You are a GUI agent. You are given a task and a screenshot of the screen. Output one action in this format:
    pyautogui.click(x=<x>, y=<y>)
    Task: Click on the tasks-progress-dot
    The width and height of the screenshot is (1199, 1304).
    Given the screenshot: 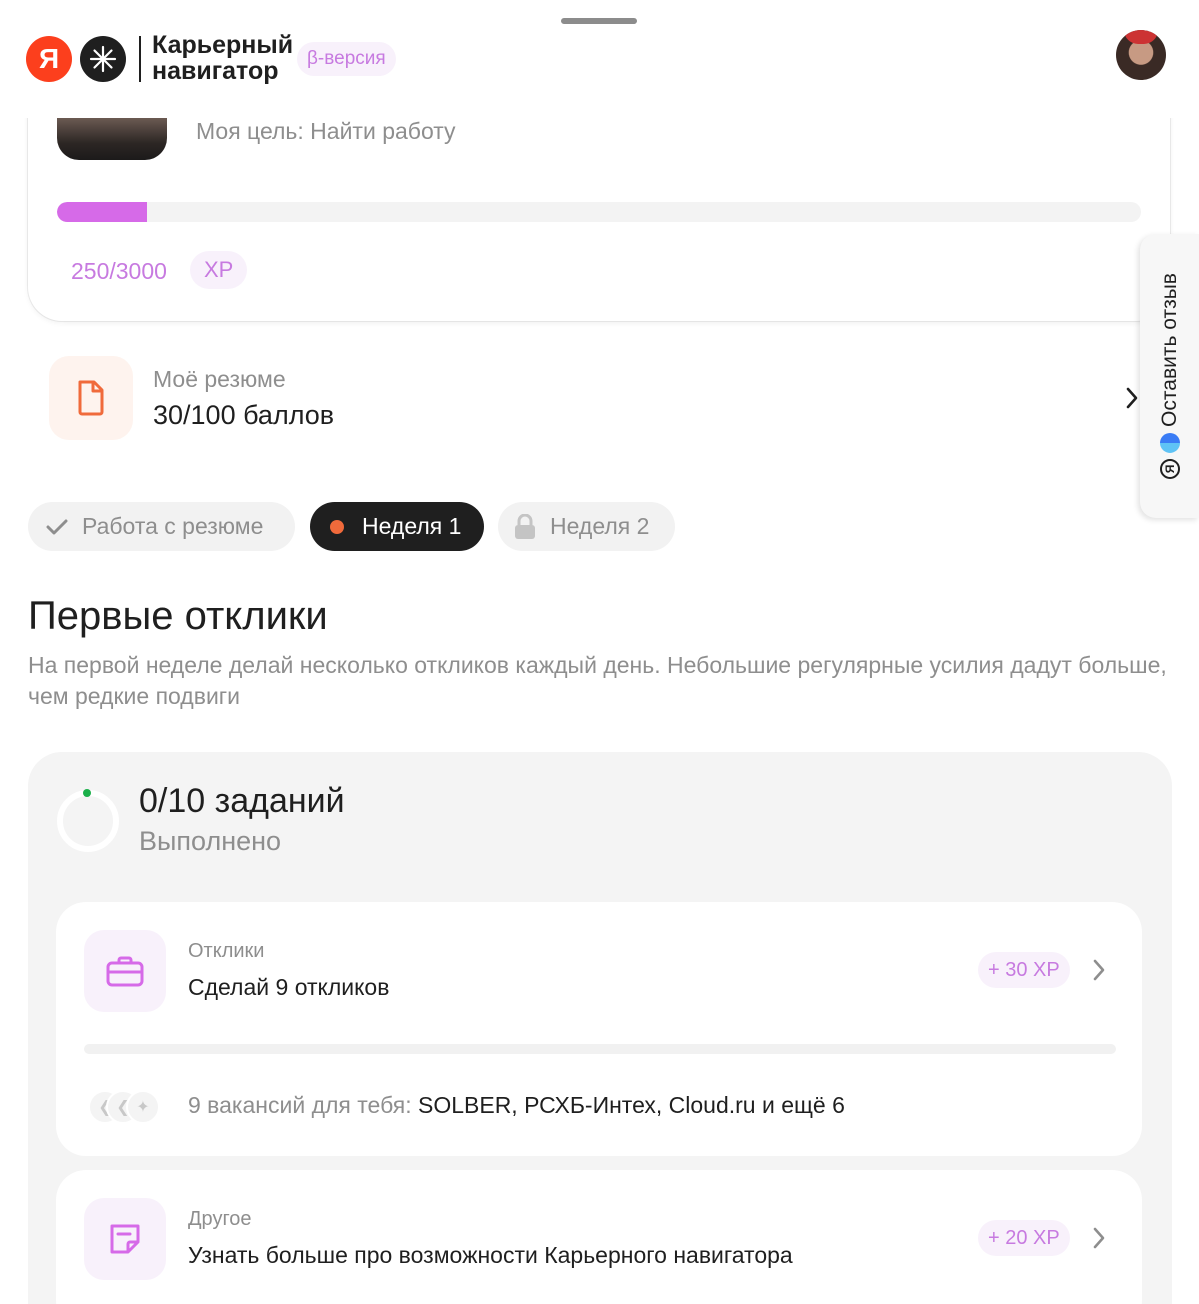 What is the action you would take?
    pyautogui.click(x=87, y=793)
    